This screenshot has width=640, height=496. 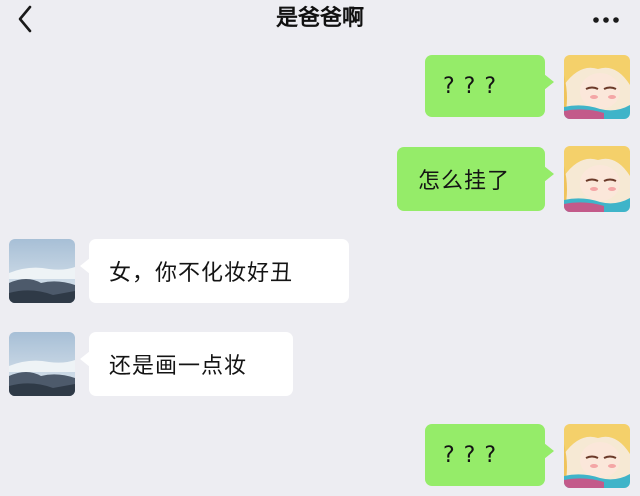 I want to click on message-text: 女，你不化妆好丑, so click(x=201, y=273).